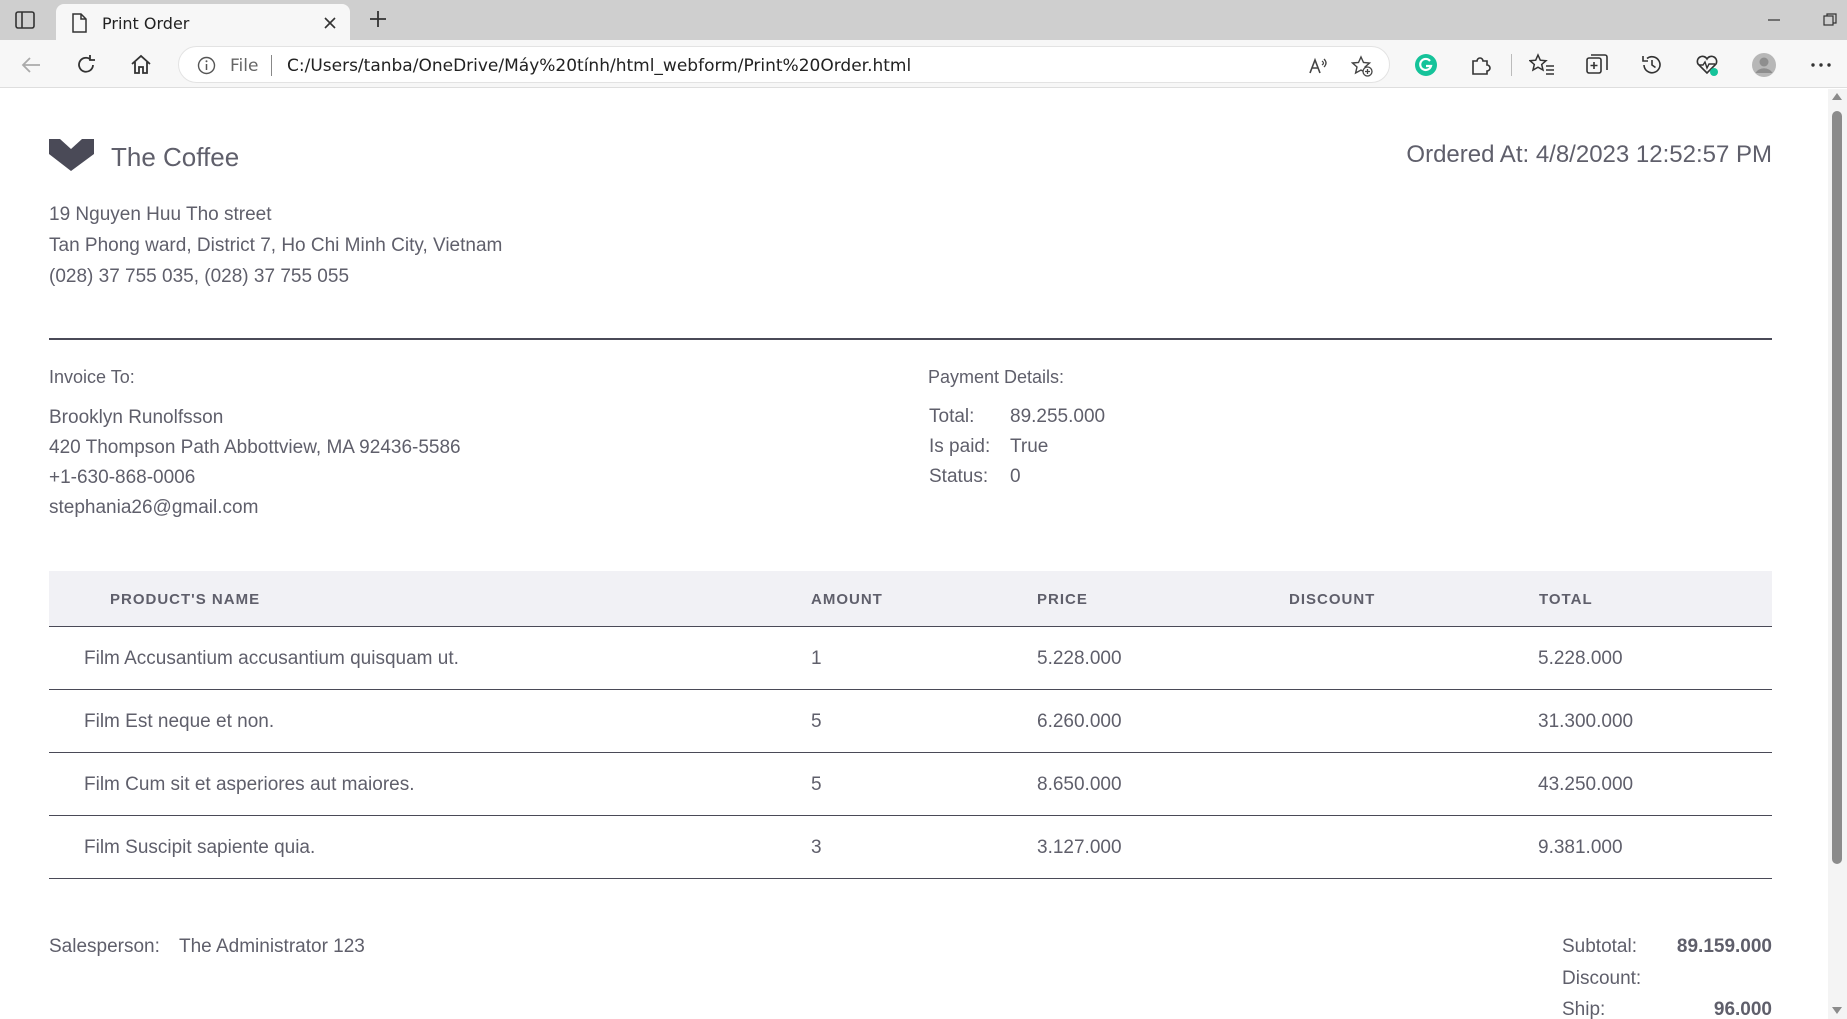 This screenshot has width=1847, height=1019. I want to click on column-header-amount: AMOUNT, so click(847, 599).